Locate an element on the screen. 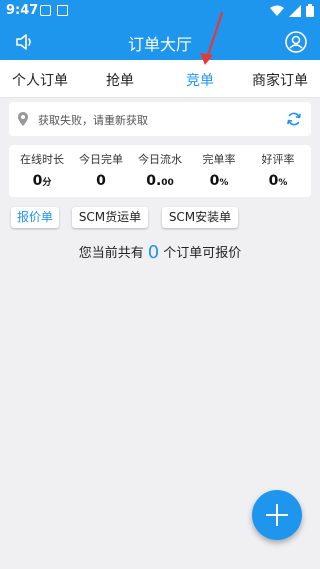 The height and width of the screenshot is (569, 320). location-status-text: 获取失败，请重新获取 is located at coordinates (93, 120).